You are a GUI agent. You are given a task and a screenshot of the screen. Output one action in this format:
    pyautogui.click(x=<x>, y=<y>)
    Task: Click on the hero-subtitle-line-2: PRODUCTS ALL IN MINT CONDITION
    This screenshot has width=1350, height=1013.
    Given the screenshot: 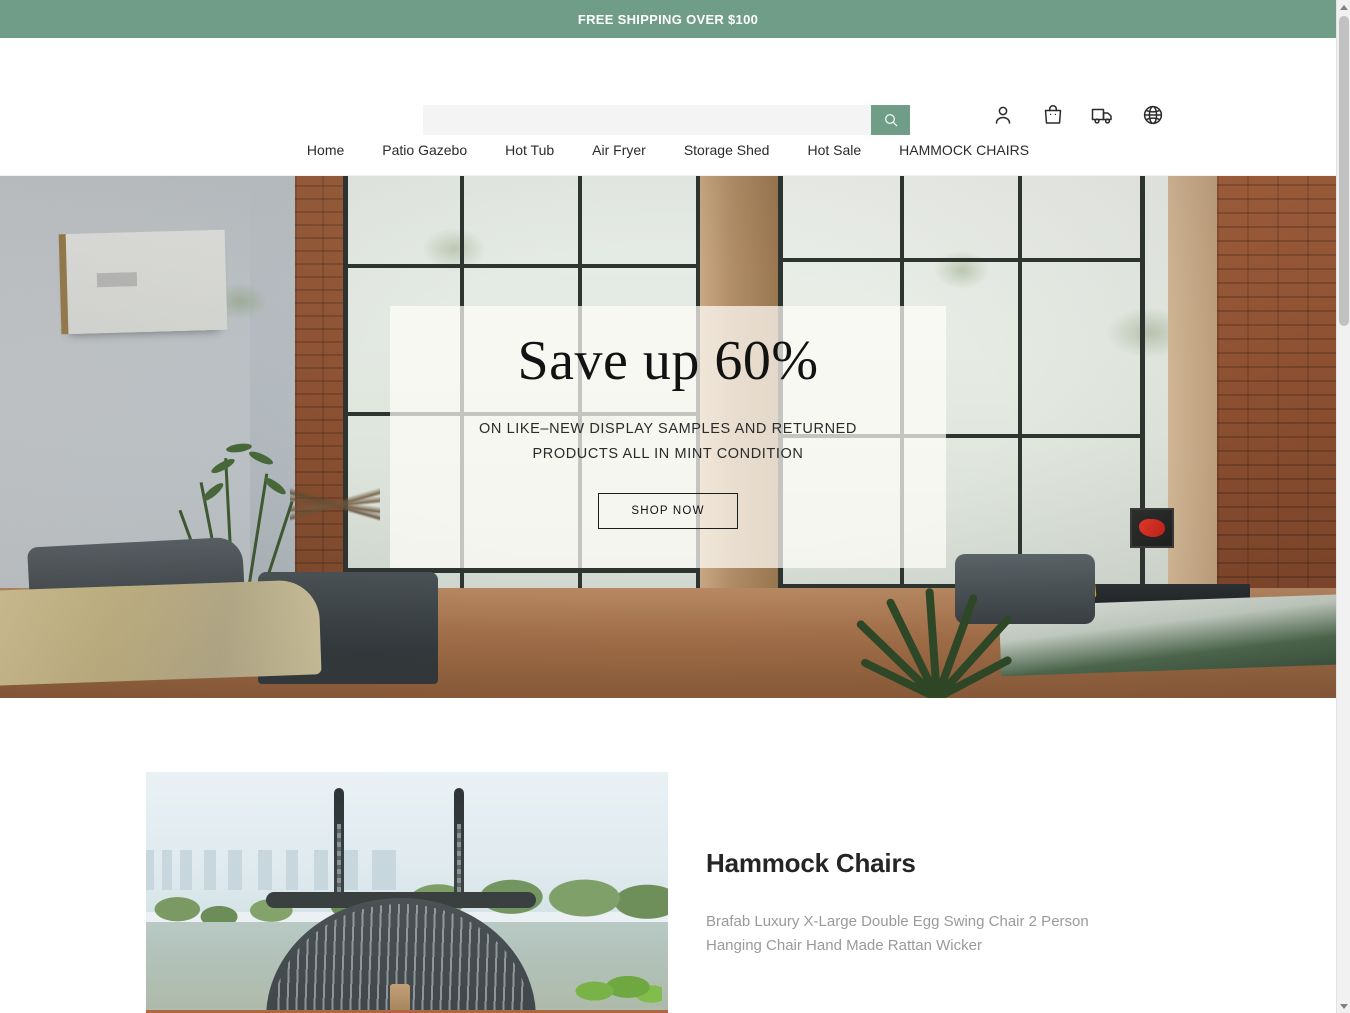 What is the action you would take?
    pyautogui.click(x=668, y=453)
    